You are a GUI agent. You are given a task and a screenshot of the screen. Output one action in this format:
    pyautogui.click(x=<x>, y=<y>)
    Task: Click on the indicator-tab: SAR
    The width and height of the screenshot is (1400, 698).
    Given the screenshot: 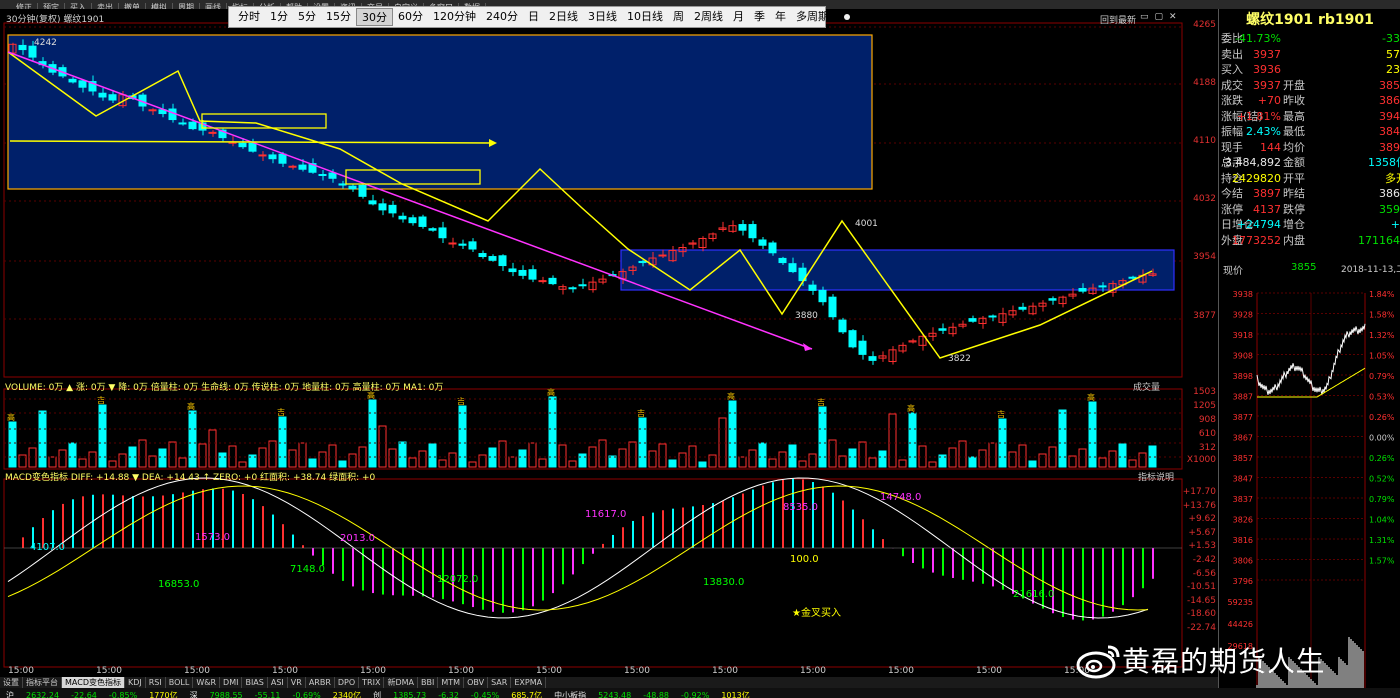 What is the action you would take?
    pyautogui.click(x=500, y=682)
    